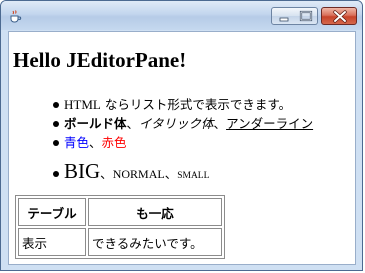 Image resolution: width=365 pixels, height=273 pixels. What do you see at coordinates (283, 16) in the screenshot?
I see `minimize-button` at bounding box center [283, 16].